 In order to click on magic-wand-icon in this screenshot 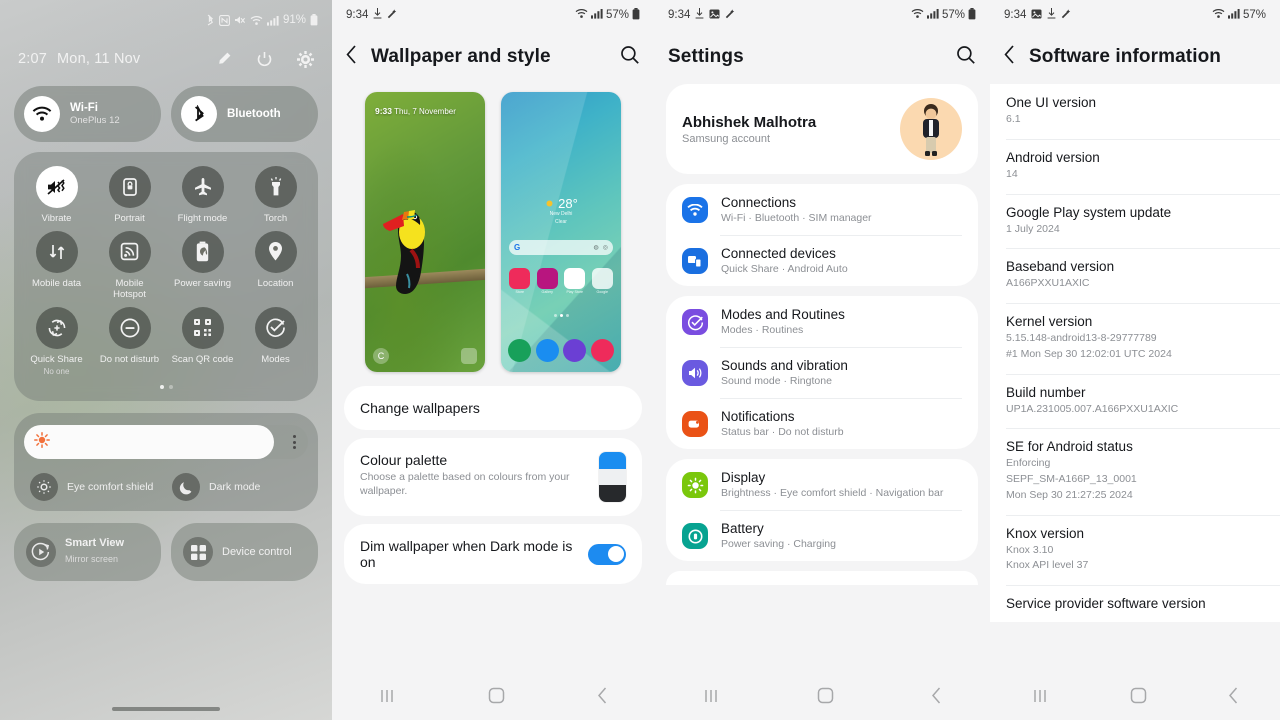, I will do `click(1066, 15)`.